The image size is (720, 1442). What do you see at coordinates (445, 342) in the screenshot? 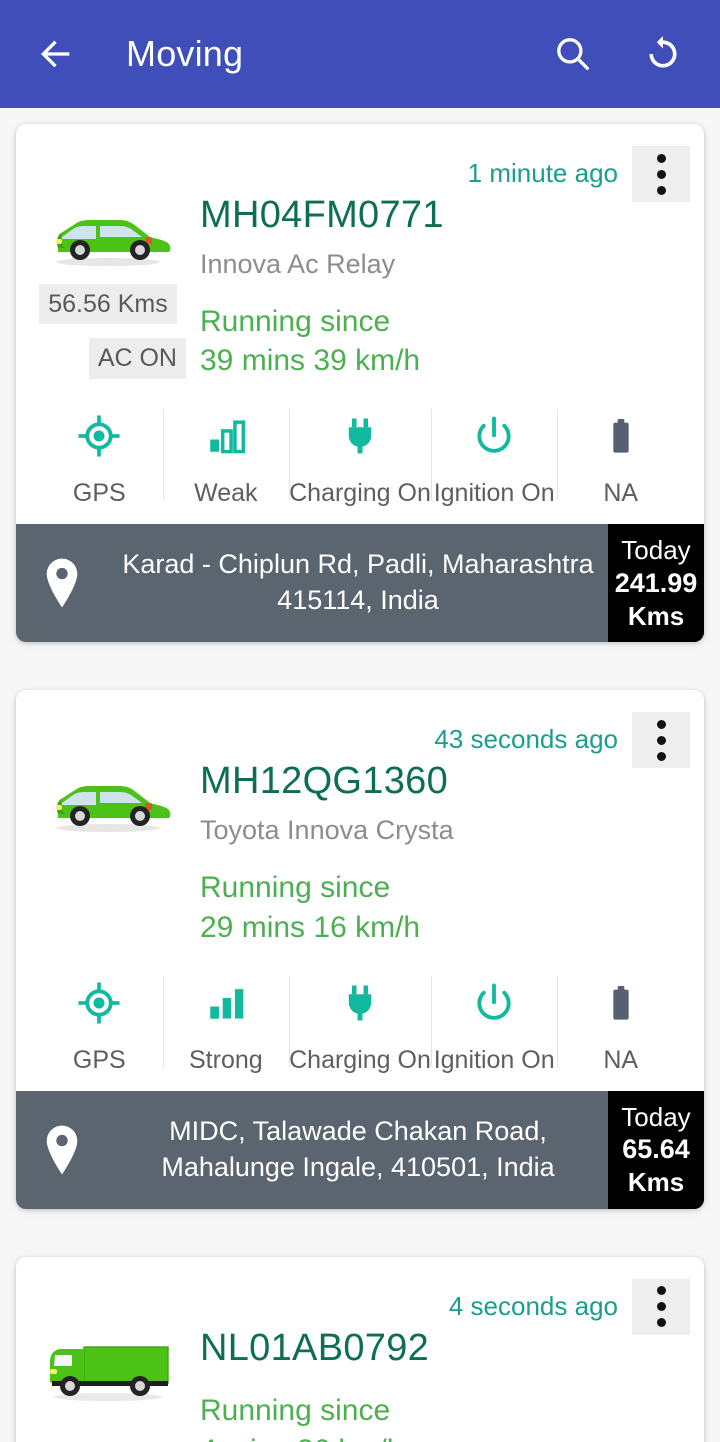
I see `running-status: Running since 39 mins 39 km/h` at bounding box center [445, 342].